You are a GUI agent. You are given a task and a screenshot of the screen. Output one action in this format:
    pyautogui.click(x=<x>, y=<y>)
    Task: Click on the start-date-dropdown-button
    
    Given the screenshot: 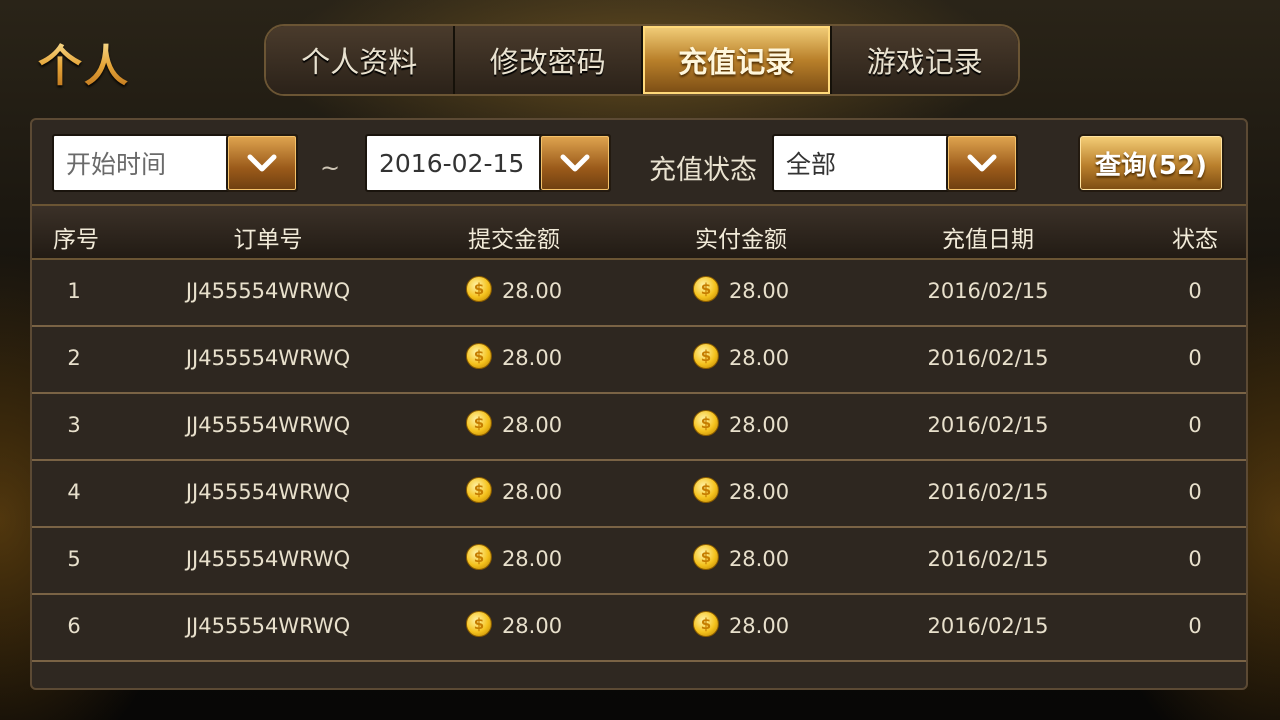 What is the action you would take?
    pyautogui.click(x=262, y=163)
    